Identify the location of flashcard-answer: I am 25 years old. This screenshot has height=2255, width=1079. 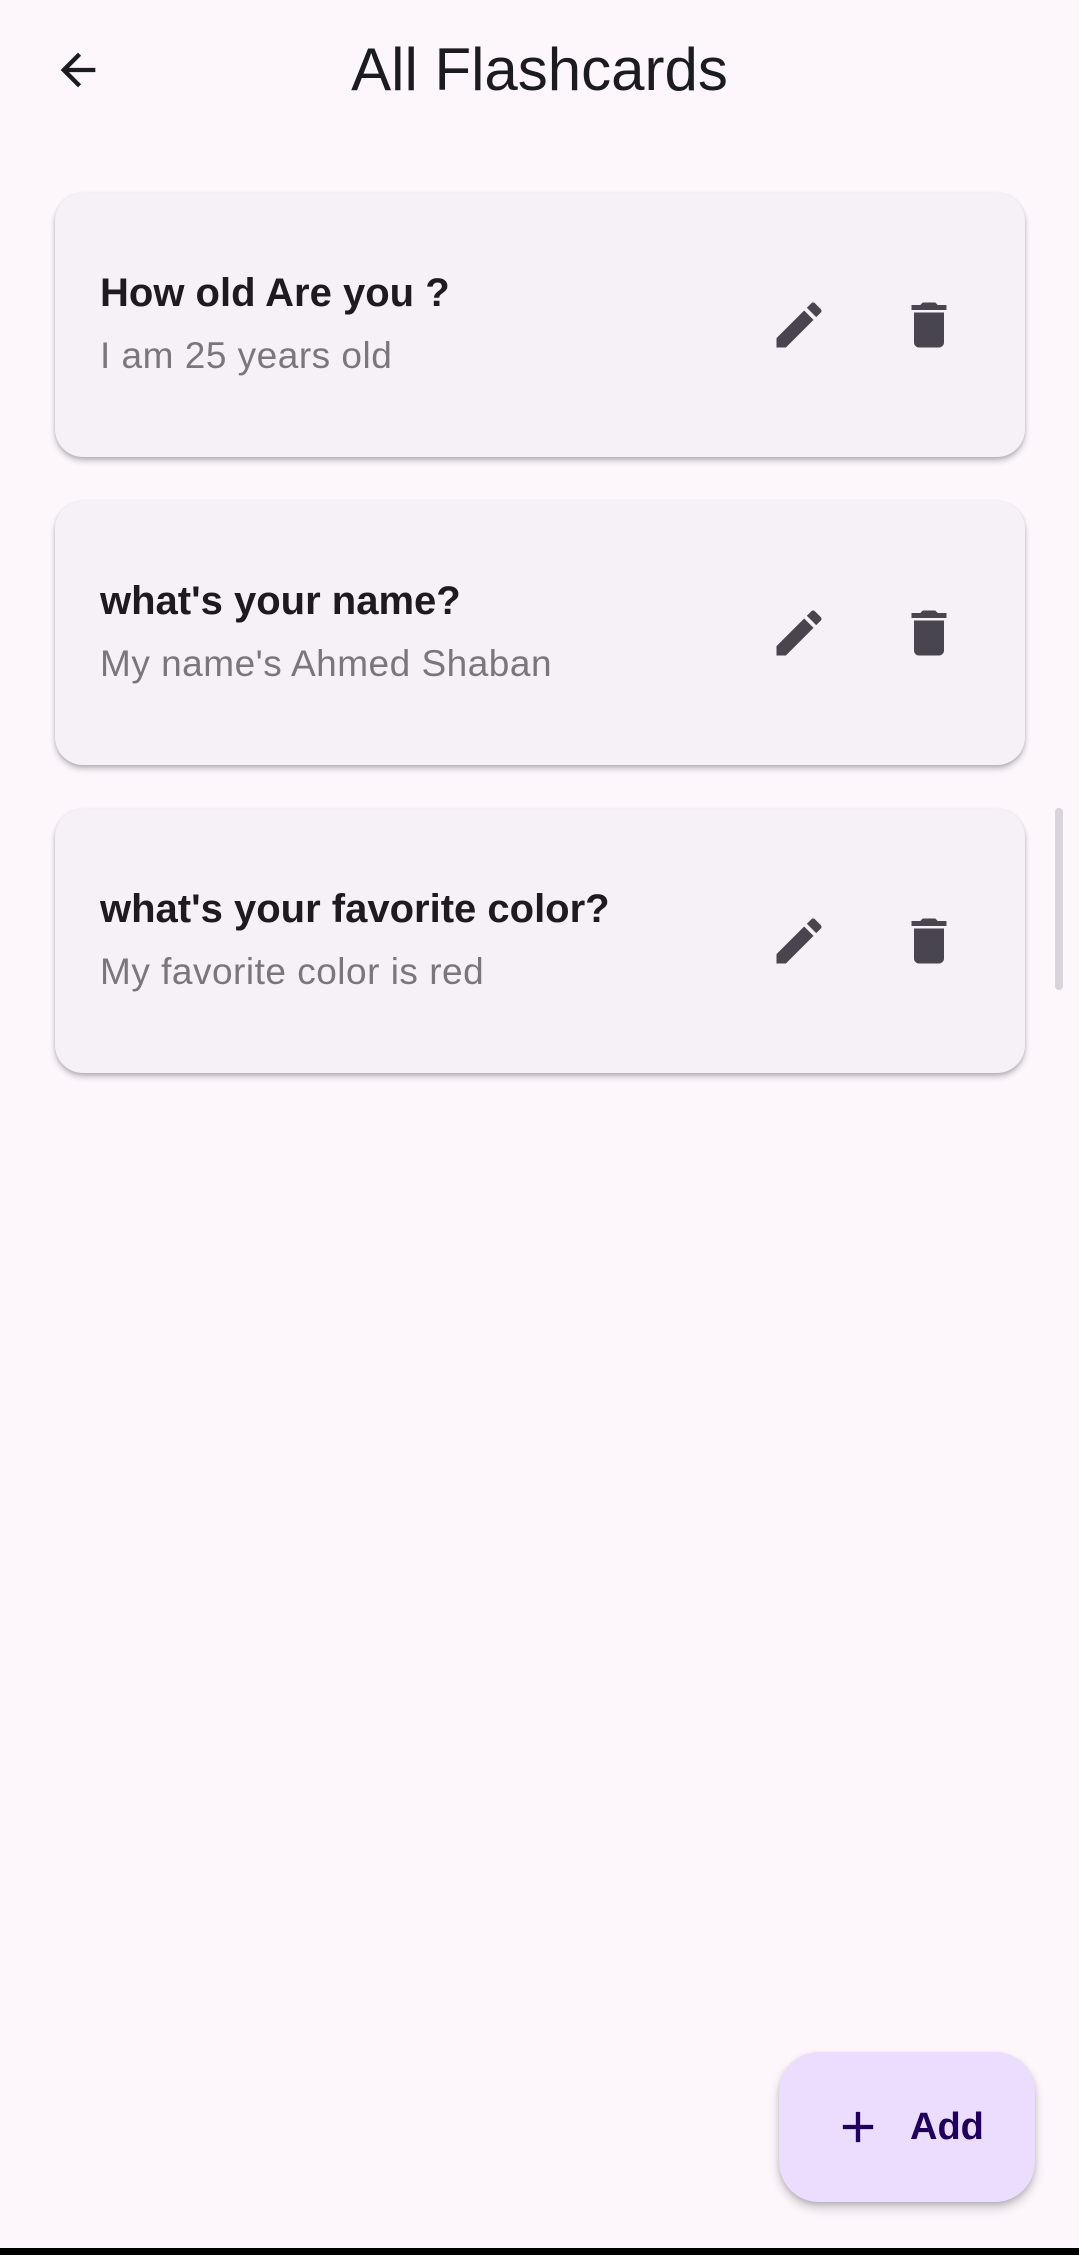
(246, 355).